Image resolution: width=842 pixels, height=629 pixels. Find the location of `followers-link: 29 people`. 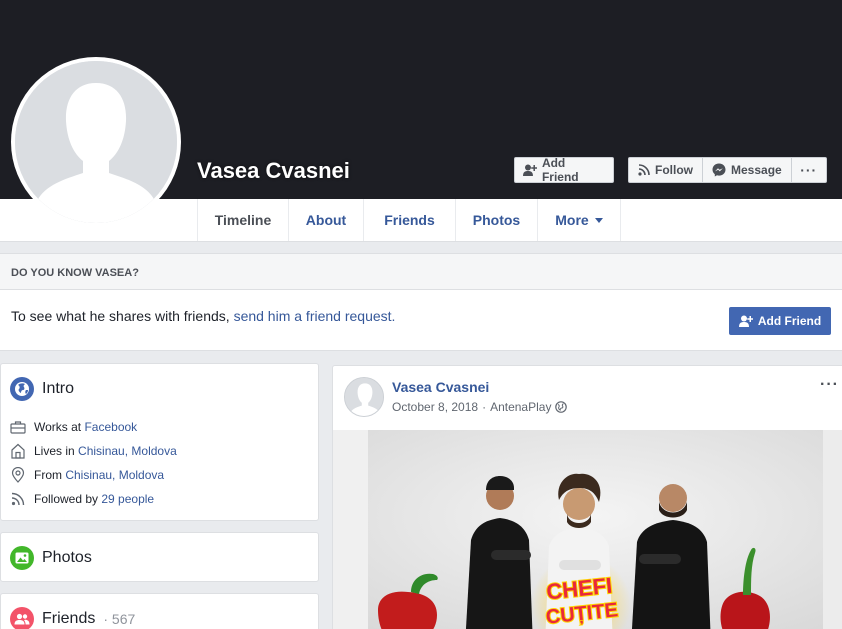

followers-link: 29 people is located at coordinates (127, 499).